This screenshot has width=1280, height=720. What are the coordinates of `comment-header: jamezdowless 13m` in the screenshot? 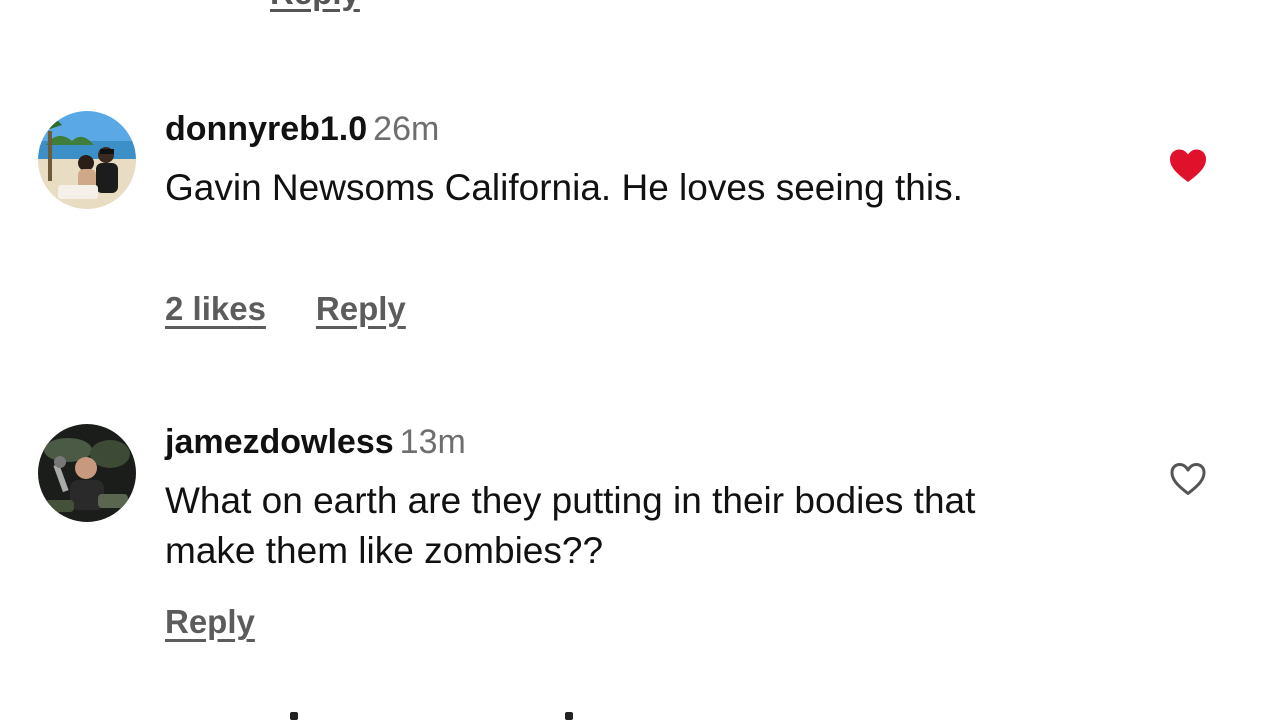 It's located at (315, 442).